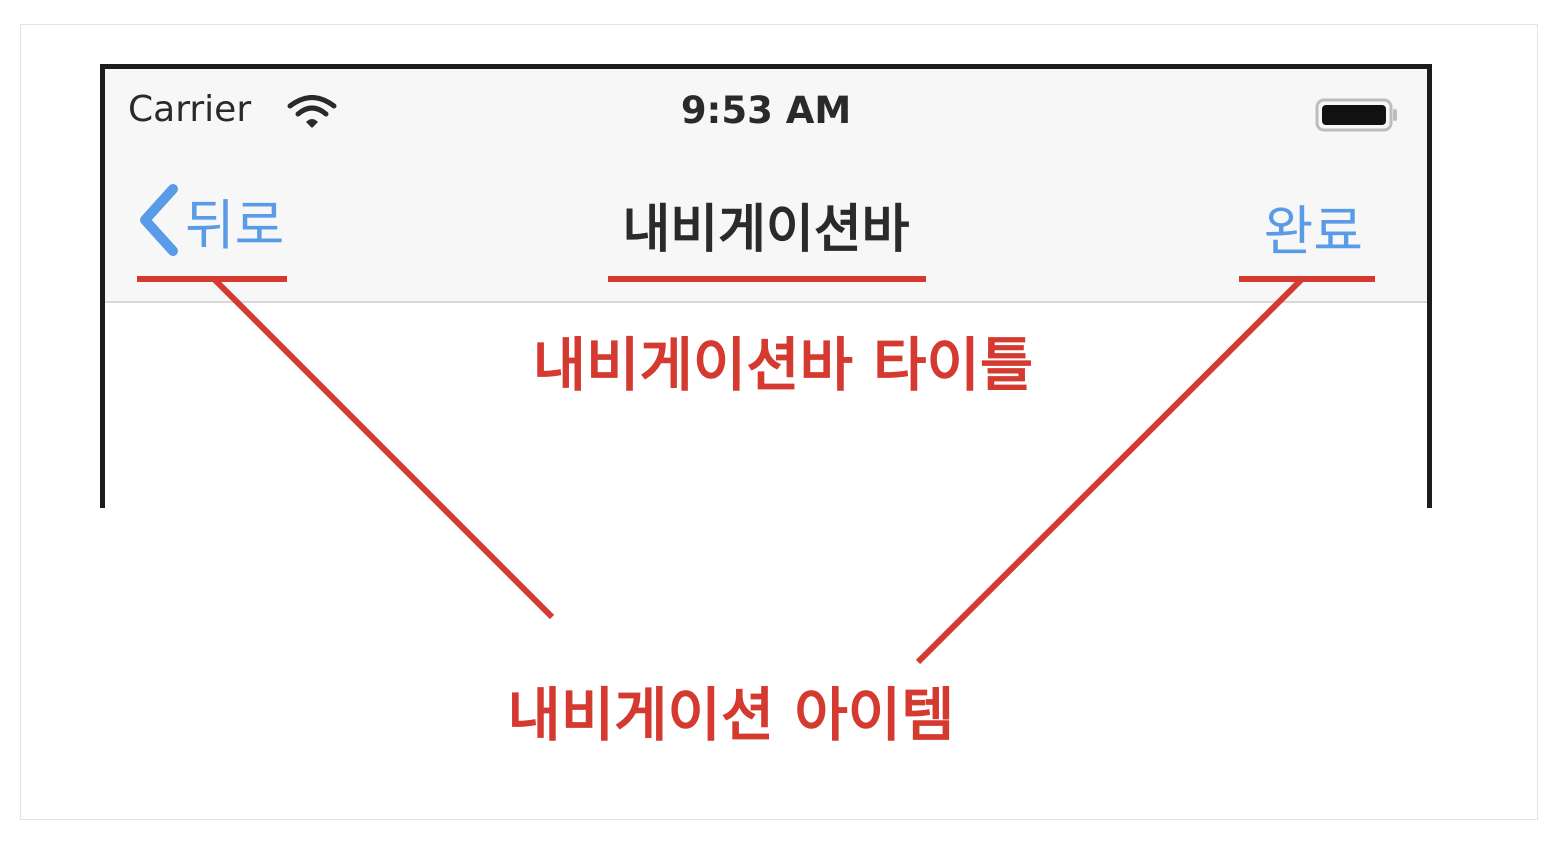  What do you see at coordinates (1313, 226) in the screenshot?
I see `done-button: 완료` at bounding box center [1313, 226].